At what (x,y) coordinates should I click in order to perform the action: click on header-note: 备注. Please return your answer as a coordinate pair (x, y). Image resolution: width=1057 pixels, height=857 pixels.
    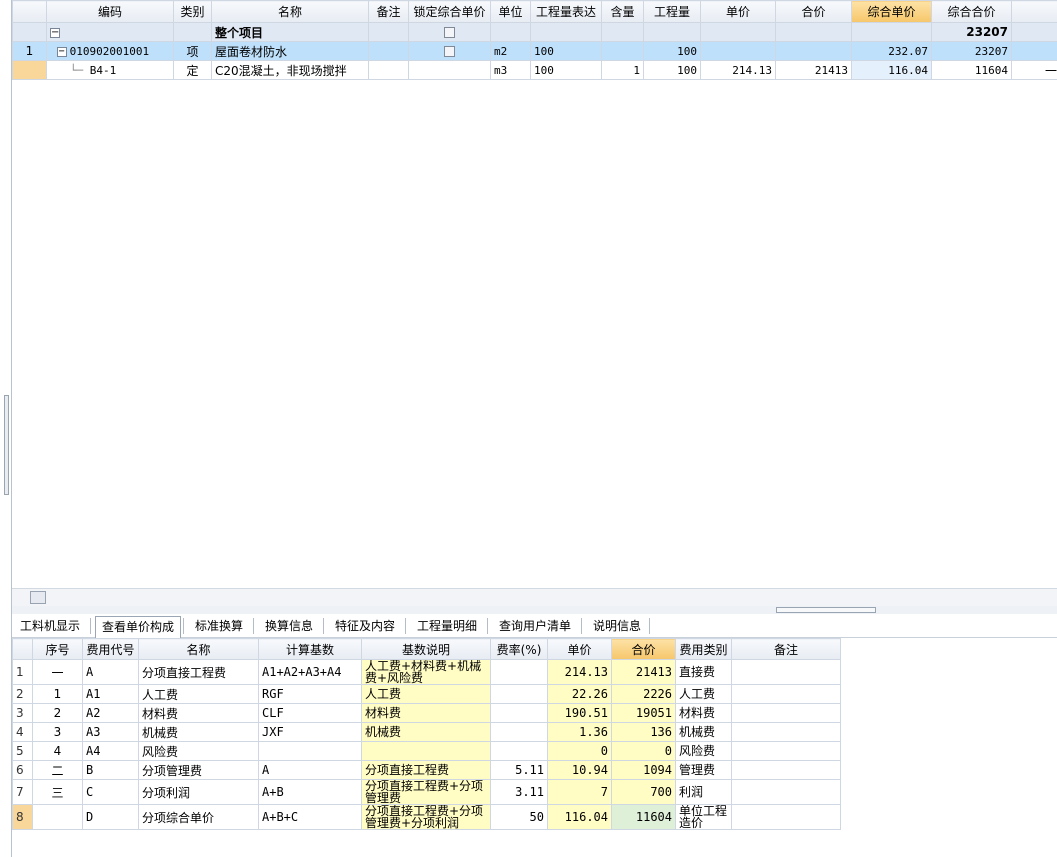
    Looking at the image, I should click on (786, 649).